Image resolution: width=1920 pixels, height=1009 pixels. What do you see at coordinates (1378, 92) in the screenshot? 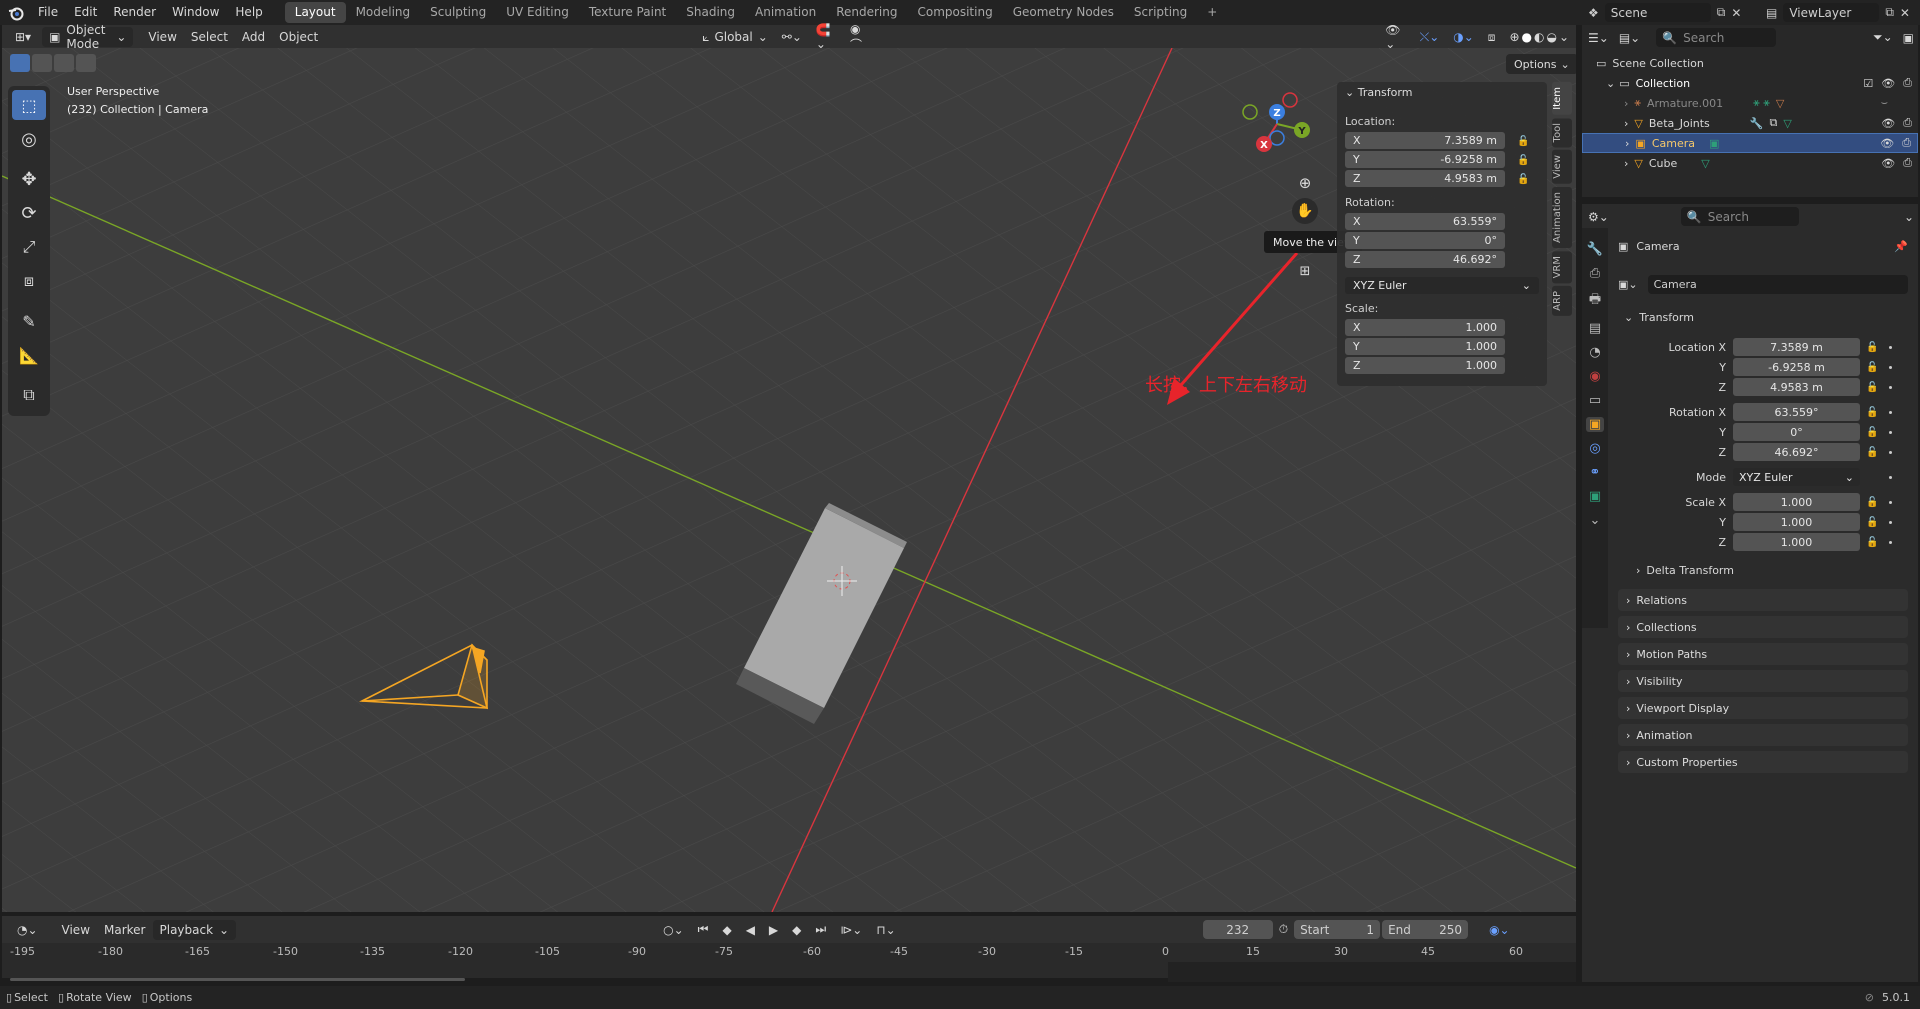
I see `transform-panel-header: ⌄ Transform` at bounding box center [1378, 92].